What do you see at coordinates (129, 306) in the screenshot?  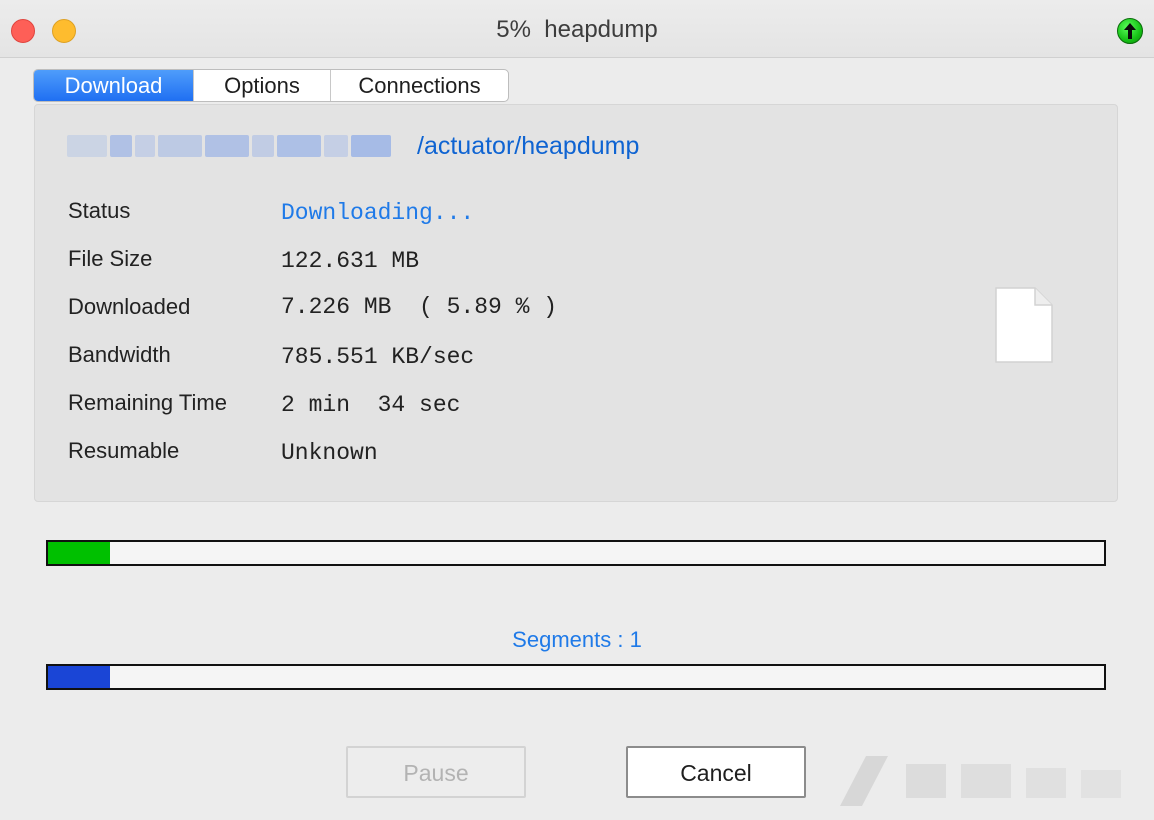 I see `downloaded-label: Downloaded` at bounding box center [129, 306].